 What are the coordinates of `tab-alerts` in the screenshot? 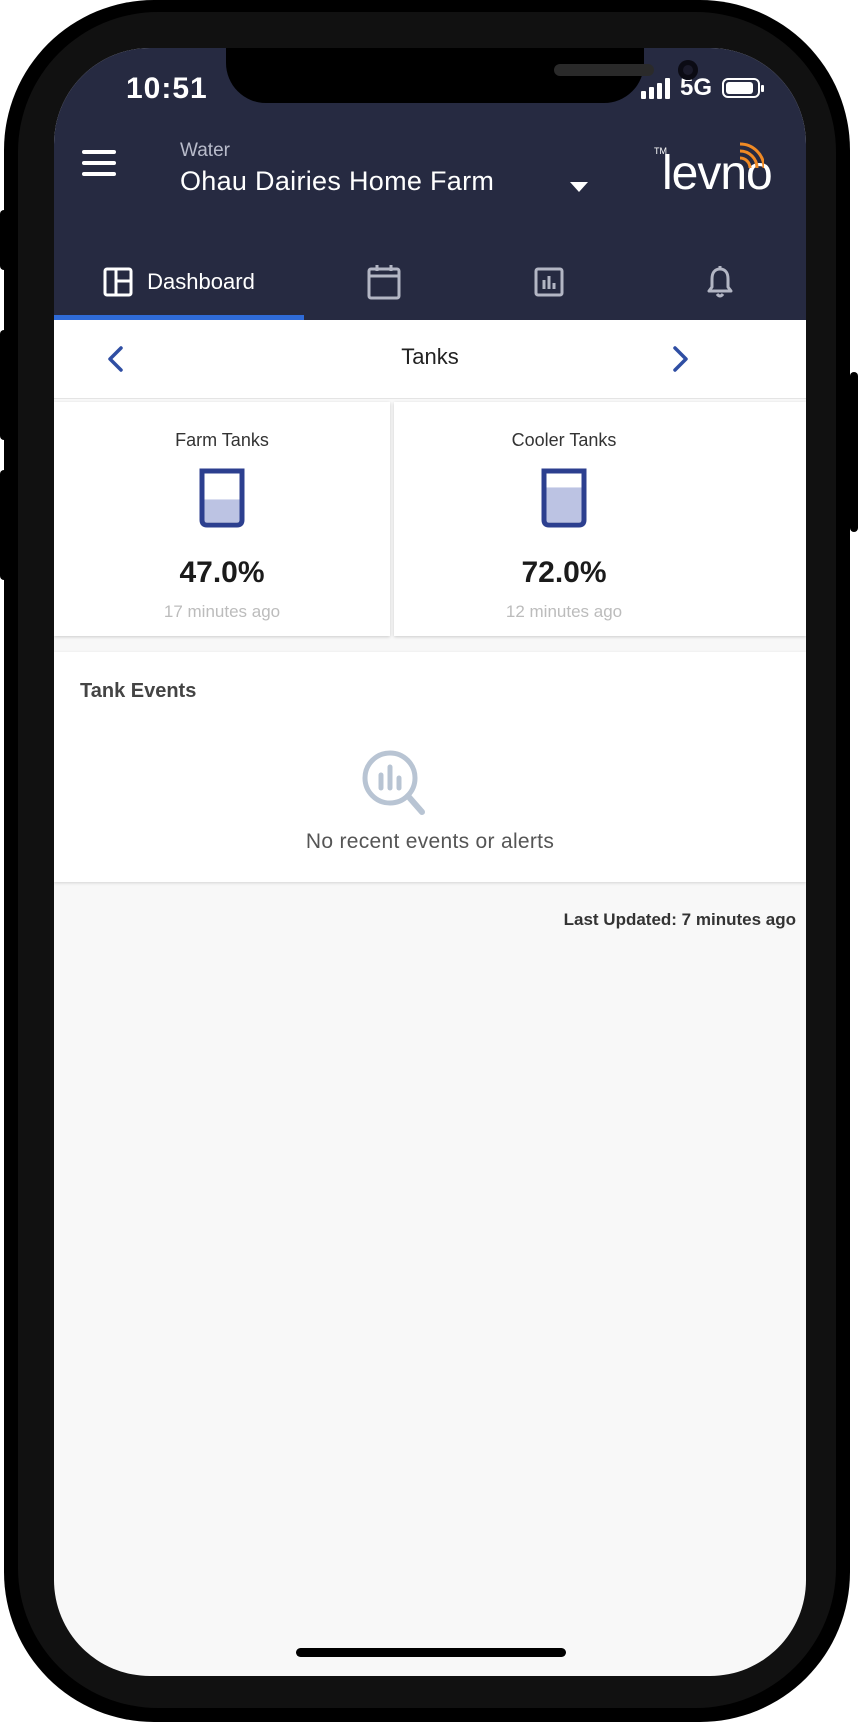 It's located at (720, 282).